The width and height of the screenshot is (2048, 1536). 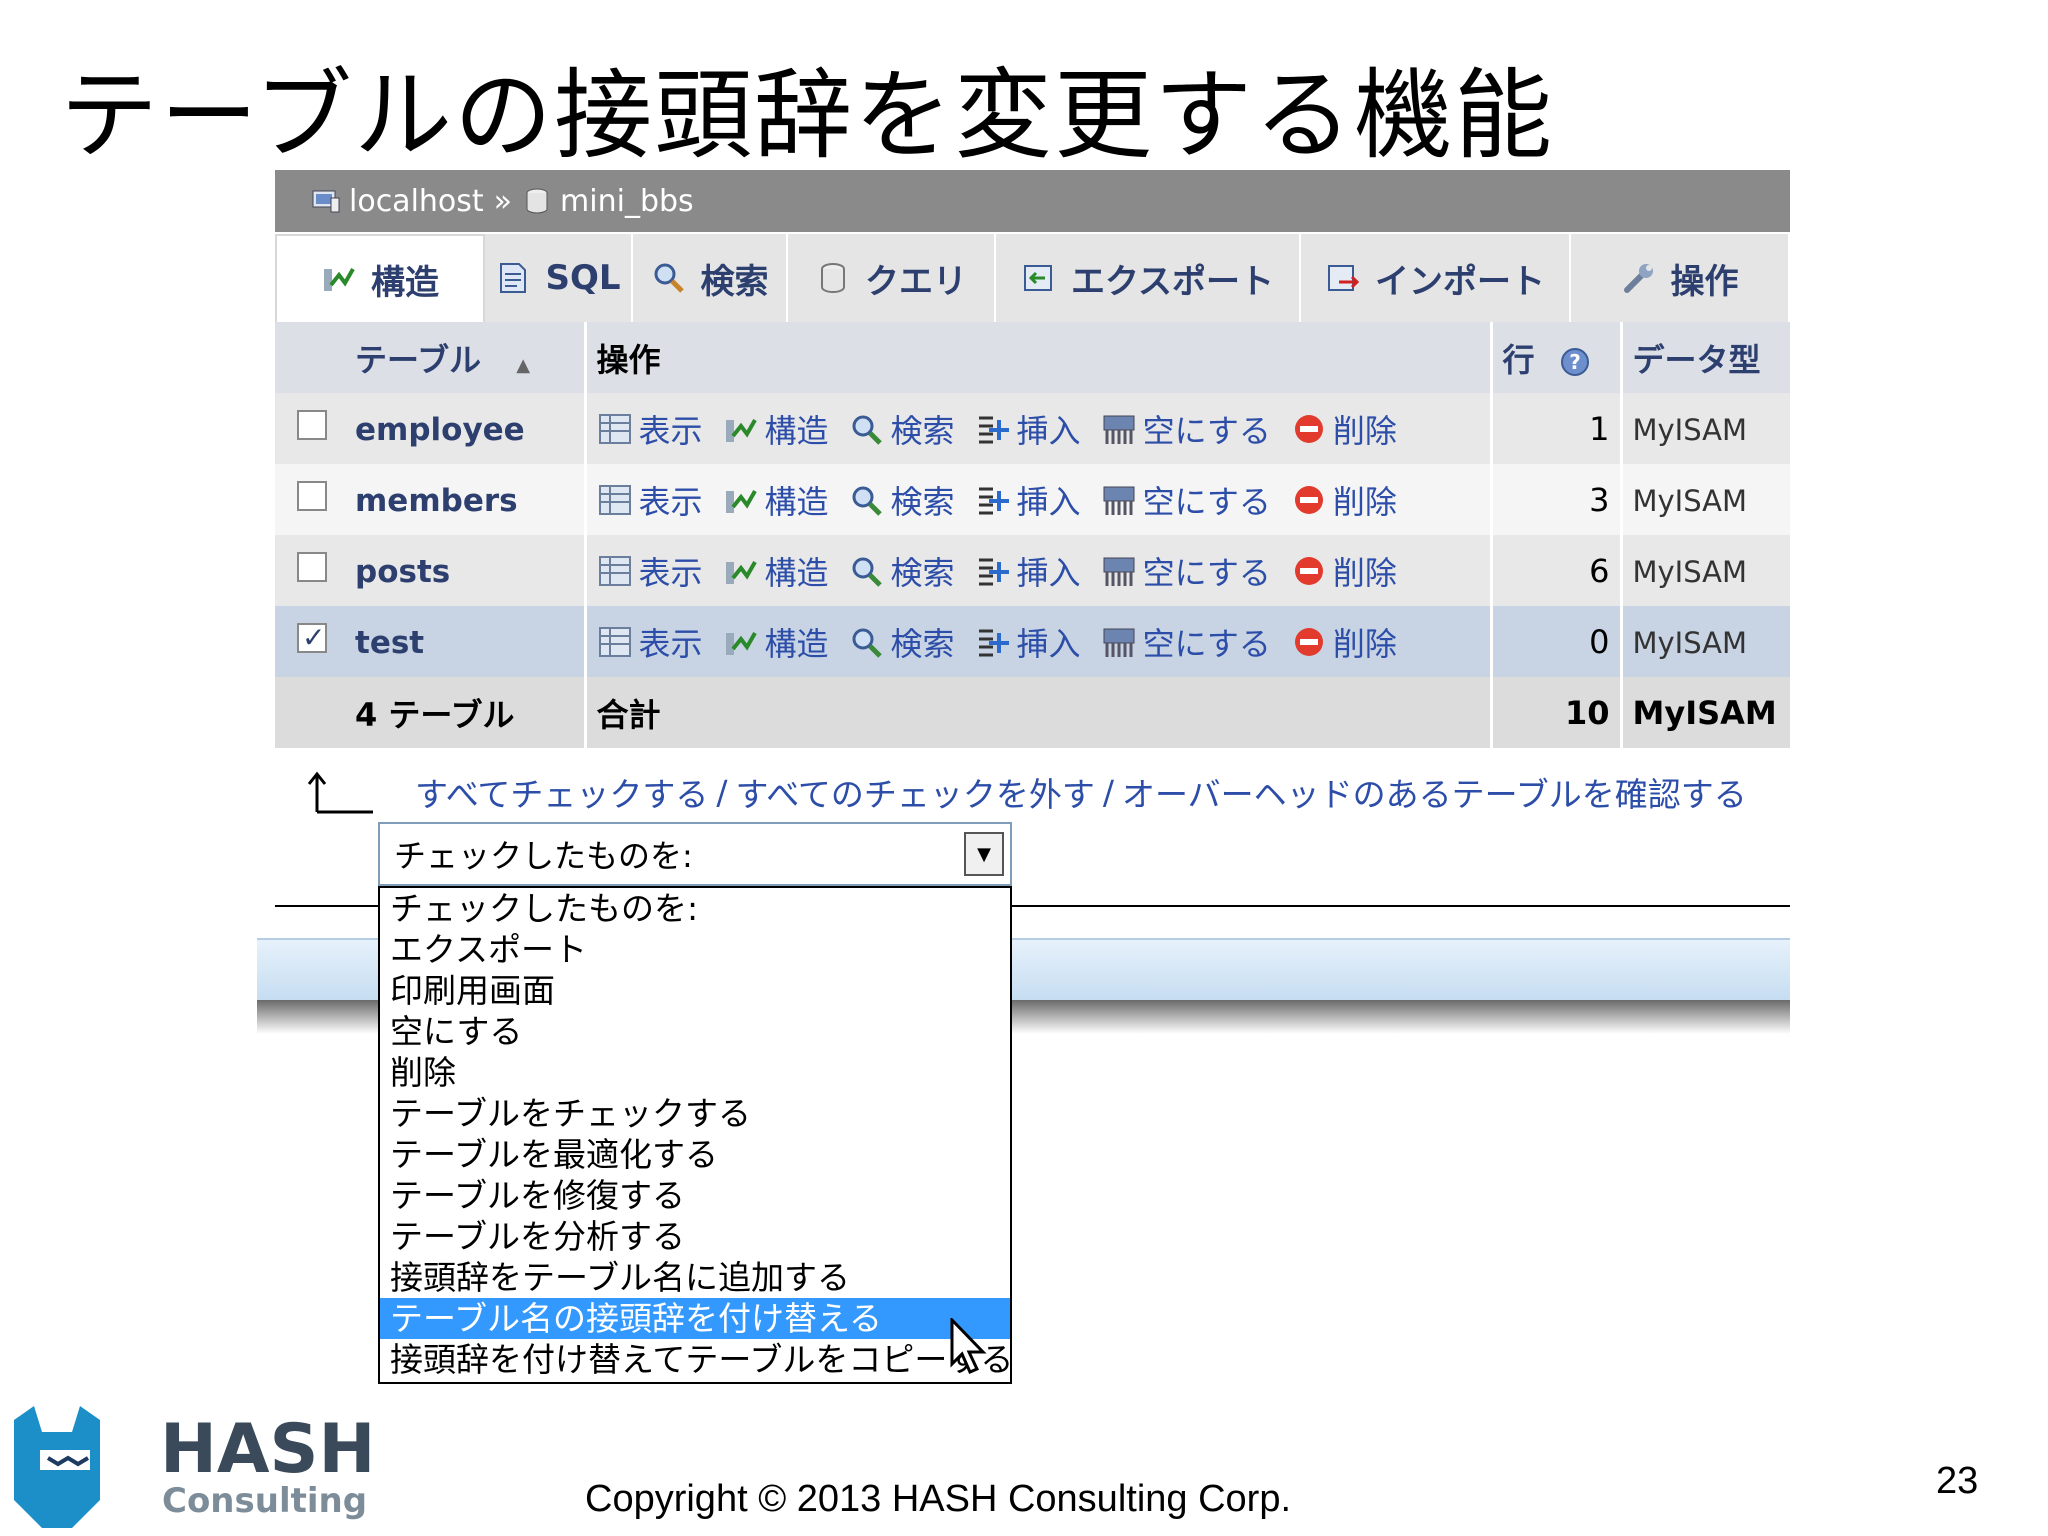 What do you see at coordinates (695, 1072) in the screenshot?
I see `dropdown-option: 削除` at bounding box center [695, 1072].